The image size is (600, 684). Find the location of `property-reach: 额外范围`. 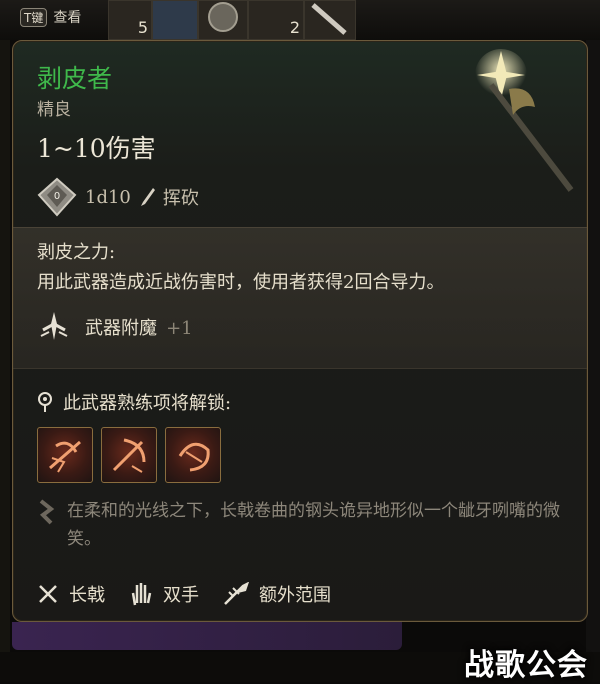

property-reach: 额外范围 is located at coordinates (277, 594).